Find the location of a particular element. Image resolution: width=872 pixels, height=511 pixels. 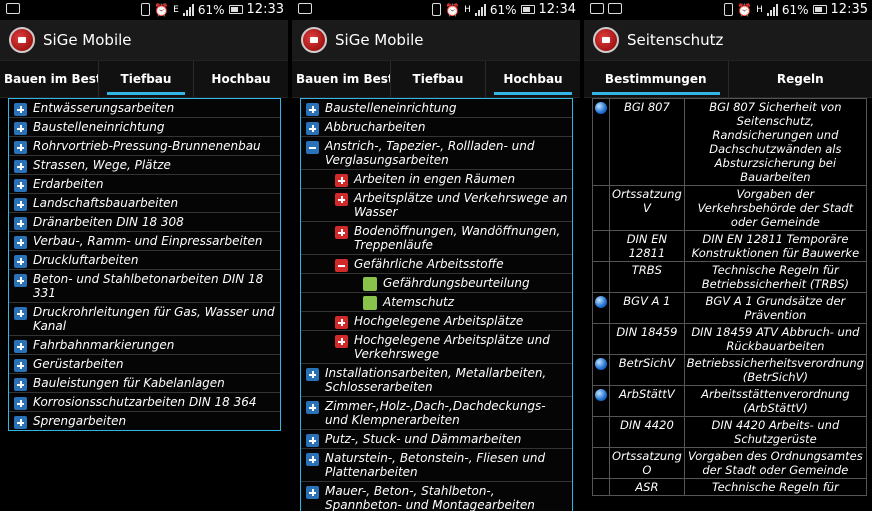

screenshot-icon is located at coordinates (305, 8).